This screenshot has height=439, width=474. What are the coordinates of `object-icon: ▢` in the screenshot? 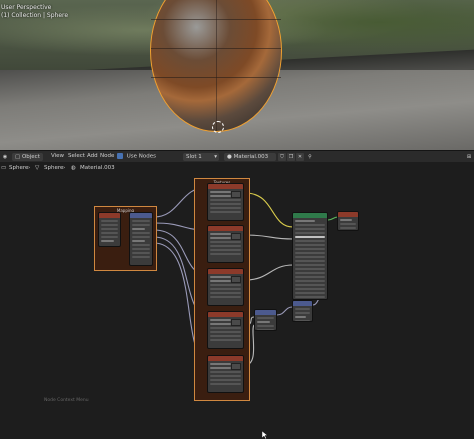 It's located at (18, 157).